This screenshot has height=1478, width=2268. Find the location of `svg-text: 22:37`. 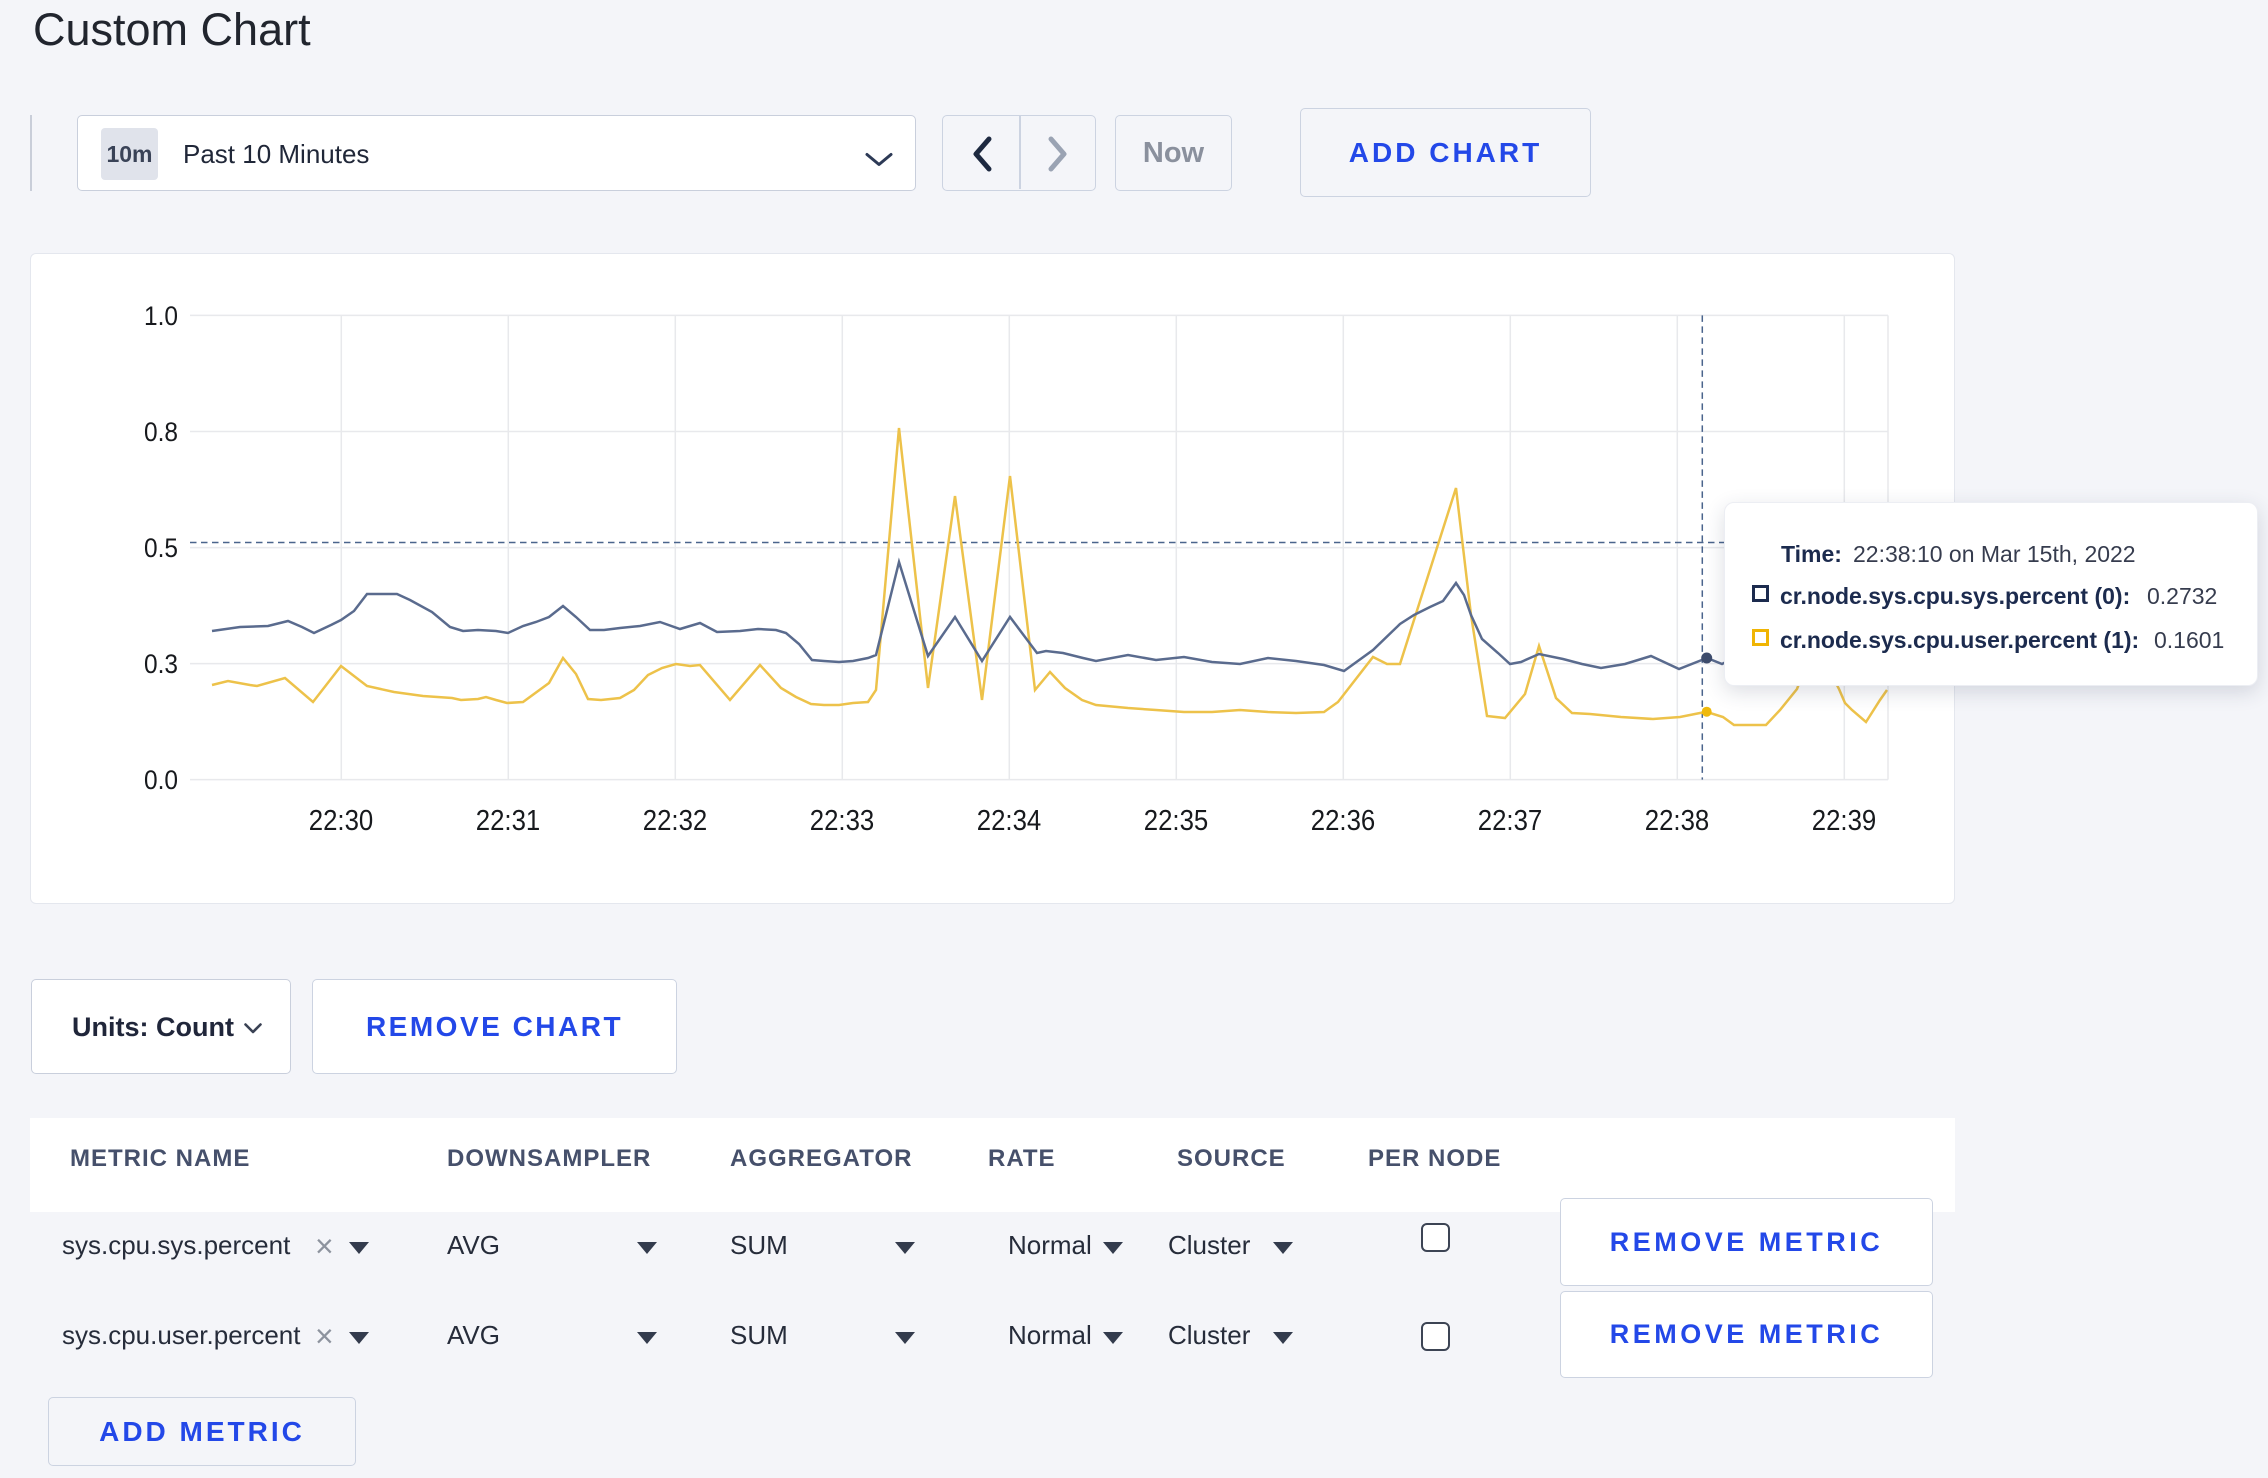

svg-text: 22:37 is located at coordinates (1510, 821).